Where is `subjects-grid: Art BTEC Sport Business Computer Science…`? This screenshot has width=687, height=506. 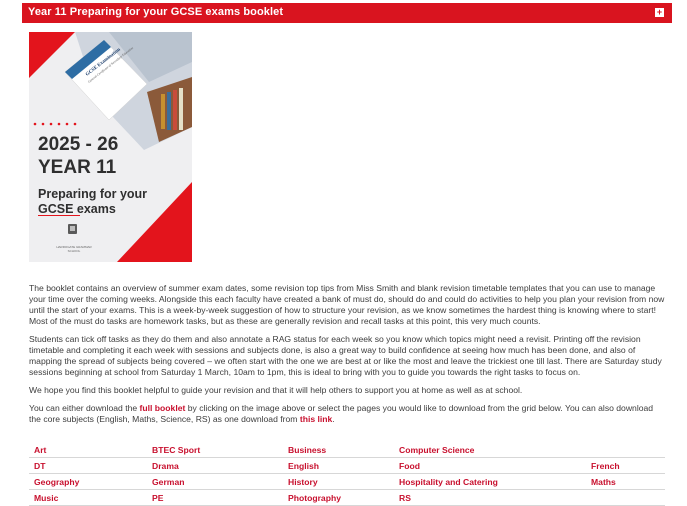
subjects-grid: Art BTEC Sport Business Computer Science… is located at coordinates (347, 474).